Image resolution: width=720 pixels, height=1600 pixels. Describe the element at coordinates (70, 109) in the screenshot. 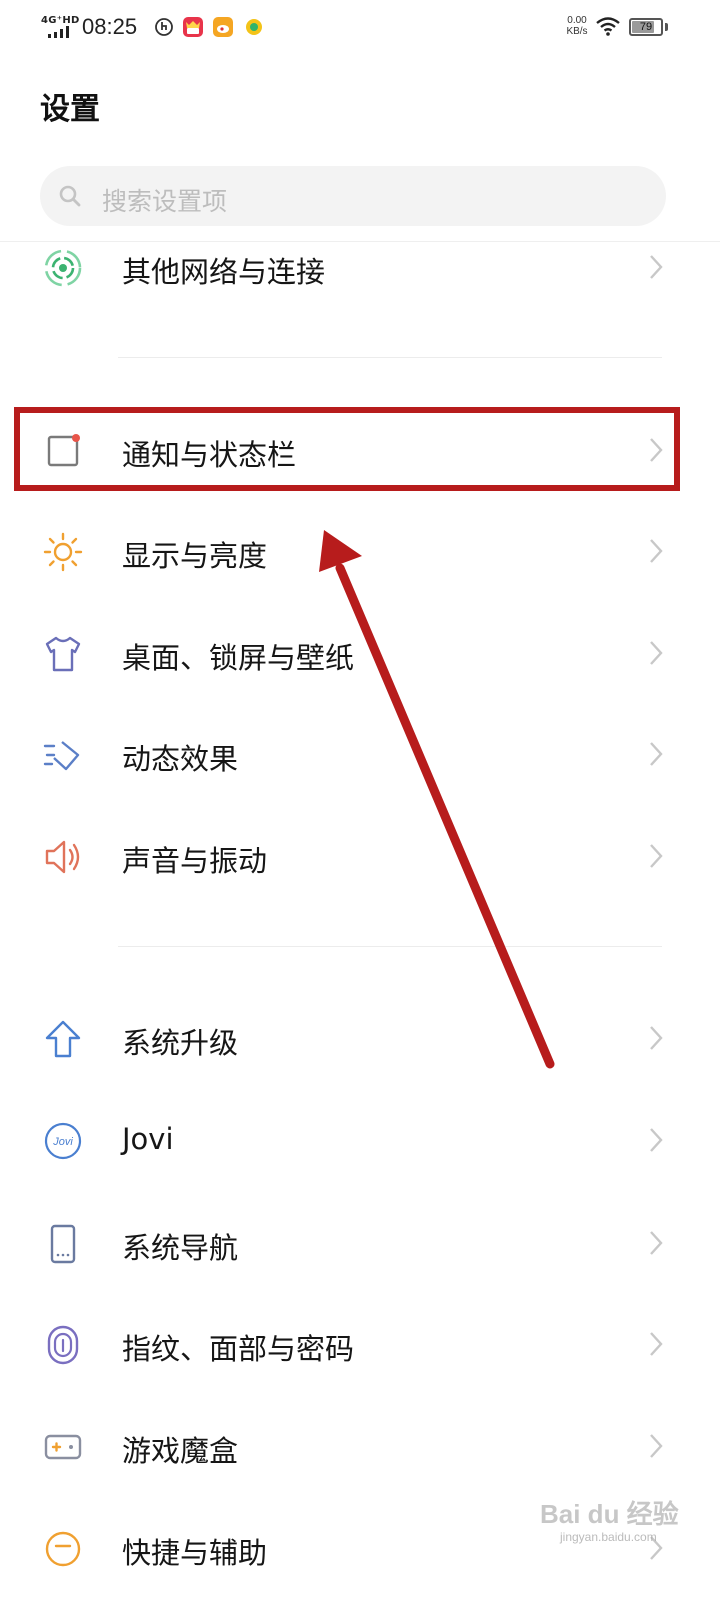

I see `page-title: 设置` at that location.